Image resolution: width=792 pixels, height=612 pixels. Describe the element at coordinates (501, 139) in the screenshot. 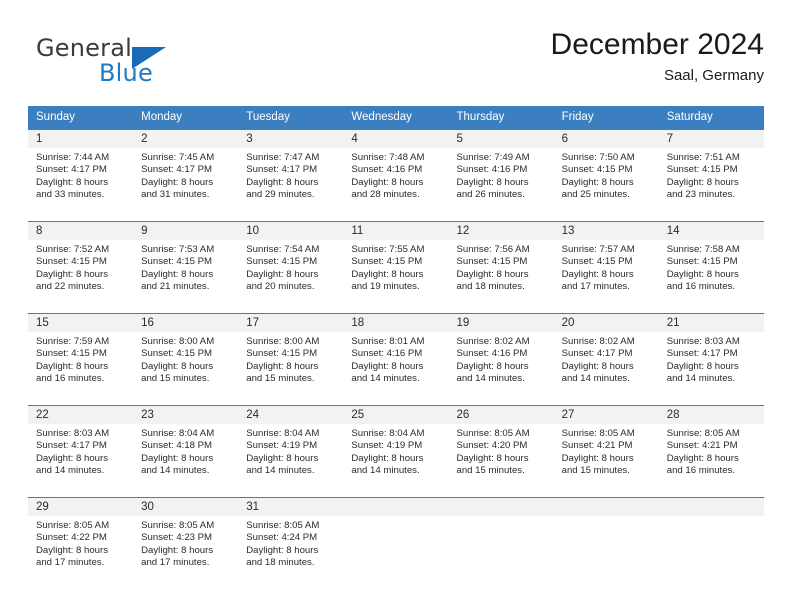

I see `day-number: 5` at that location.